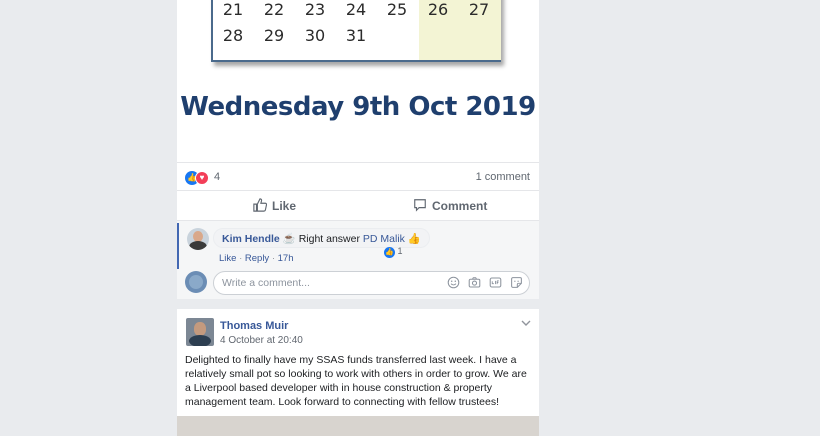  Describe the element at coordinates (358, 107) in the screenshot. I see `calendar-date-caption: Wednesday 9th Oct 2019` at that location.